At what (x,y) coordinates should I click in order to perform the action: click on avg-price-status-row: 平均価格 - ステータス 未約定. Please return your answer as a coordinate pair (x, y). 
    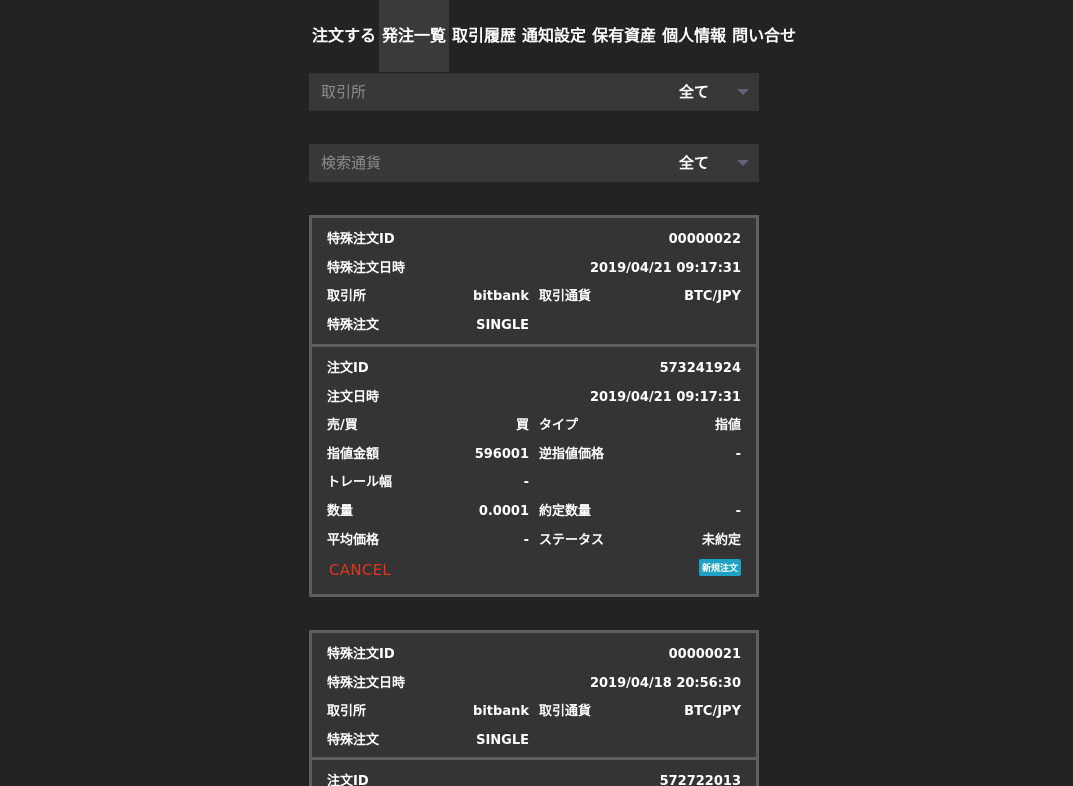
    Looking at the image, I should click on (534, 541).